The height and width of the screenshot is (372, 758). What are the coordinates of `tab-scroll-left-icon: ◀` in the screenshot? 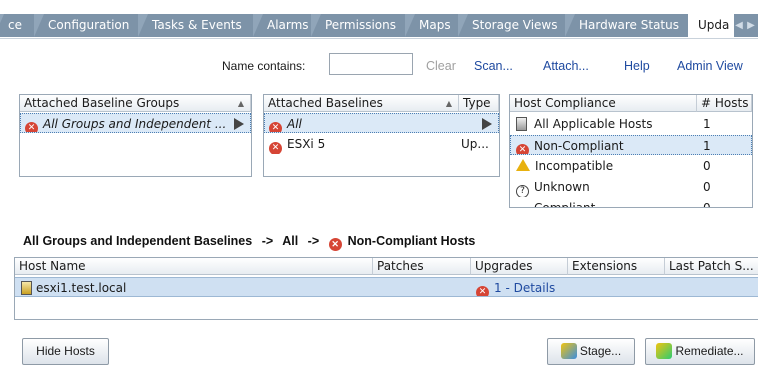 It's located at (739, 25).